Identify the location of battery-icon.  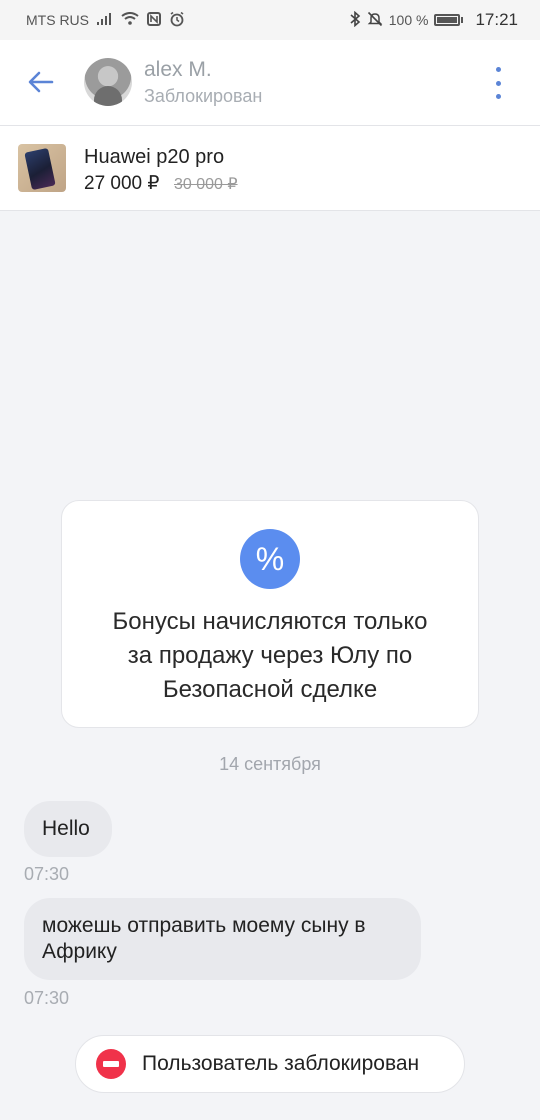
(449, 20).